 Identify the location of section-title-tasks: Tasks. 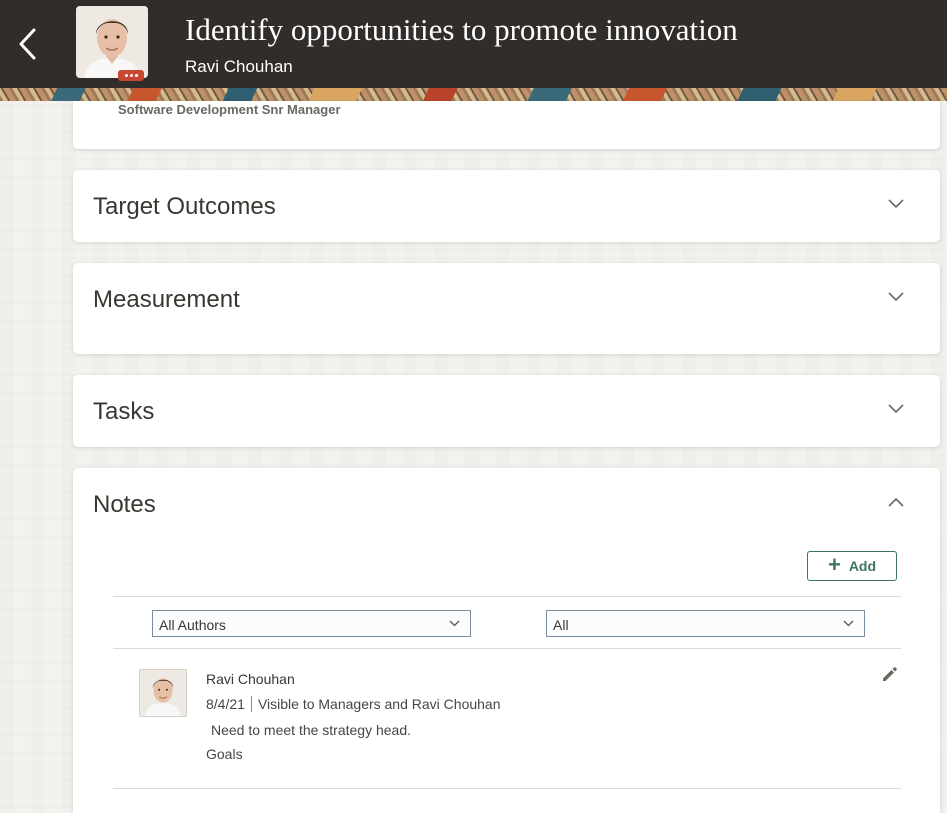
(124, 411).